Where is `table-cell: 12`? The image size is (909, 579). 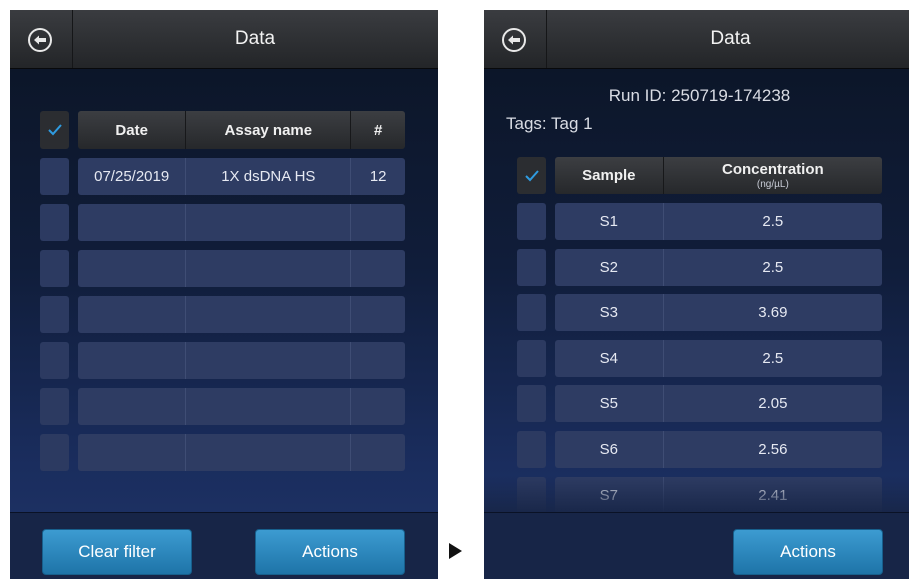 table-cell: 12 is located at coordinates (378, 176).